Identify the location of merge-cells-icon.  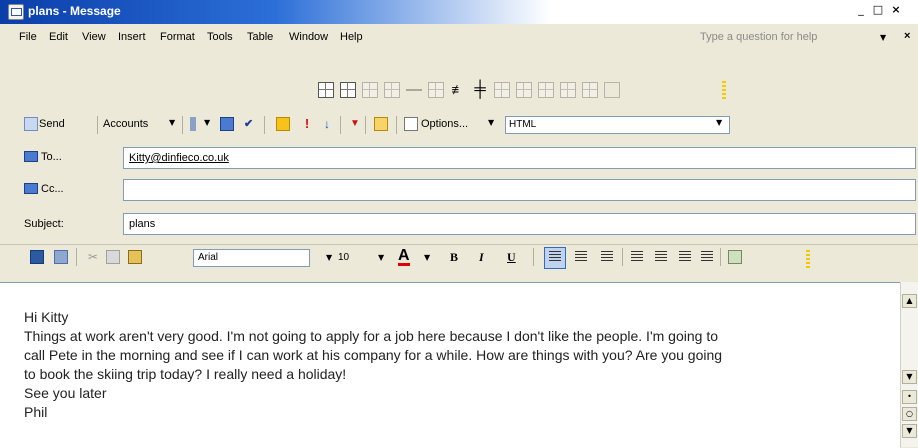
(502, 90).